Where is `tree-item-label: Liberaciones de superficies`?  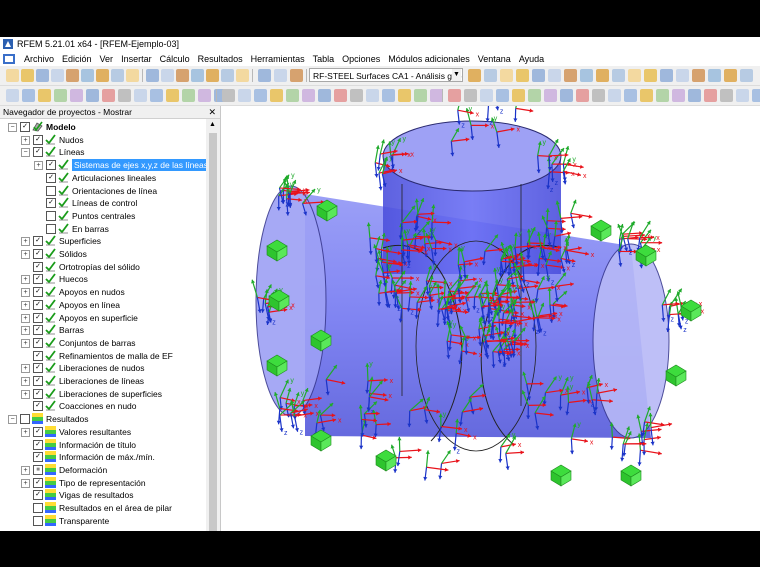
tree-item-label: Liberaciones de superficies is located at coordinates (110, 394).